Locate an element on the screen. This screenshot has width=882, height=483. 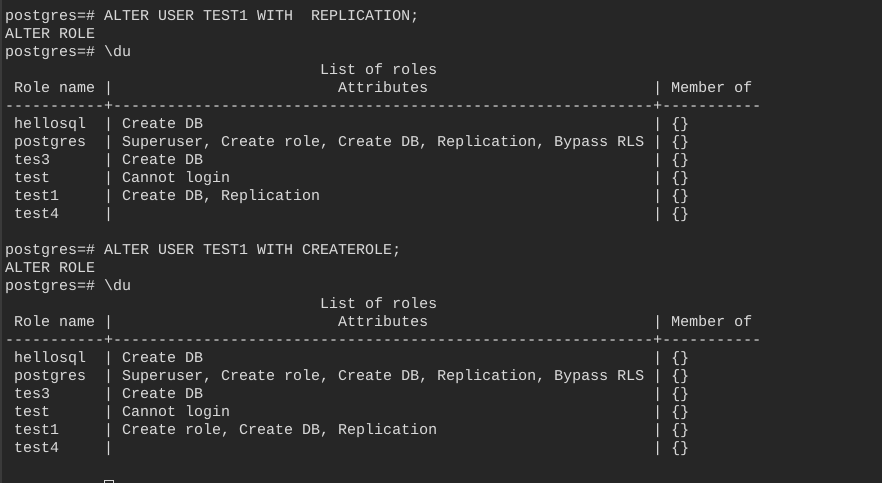
terminal-line: test1 | Create DB, Replication | {} is located at coordinates (351, 196).